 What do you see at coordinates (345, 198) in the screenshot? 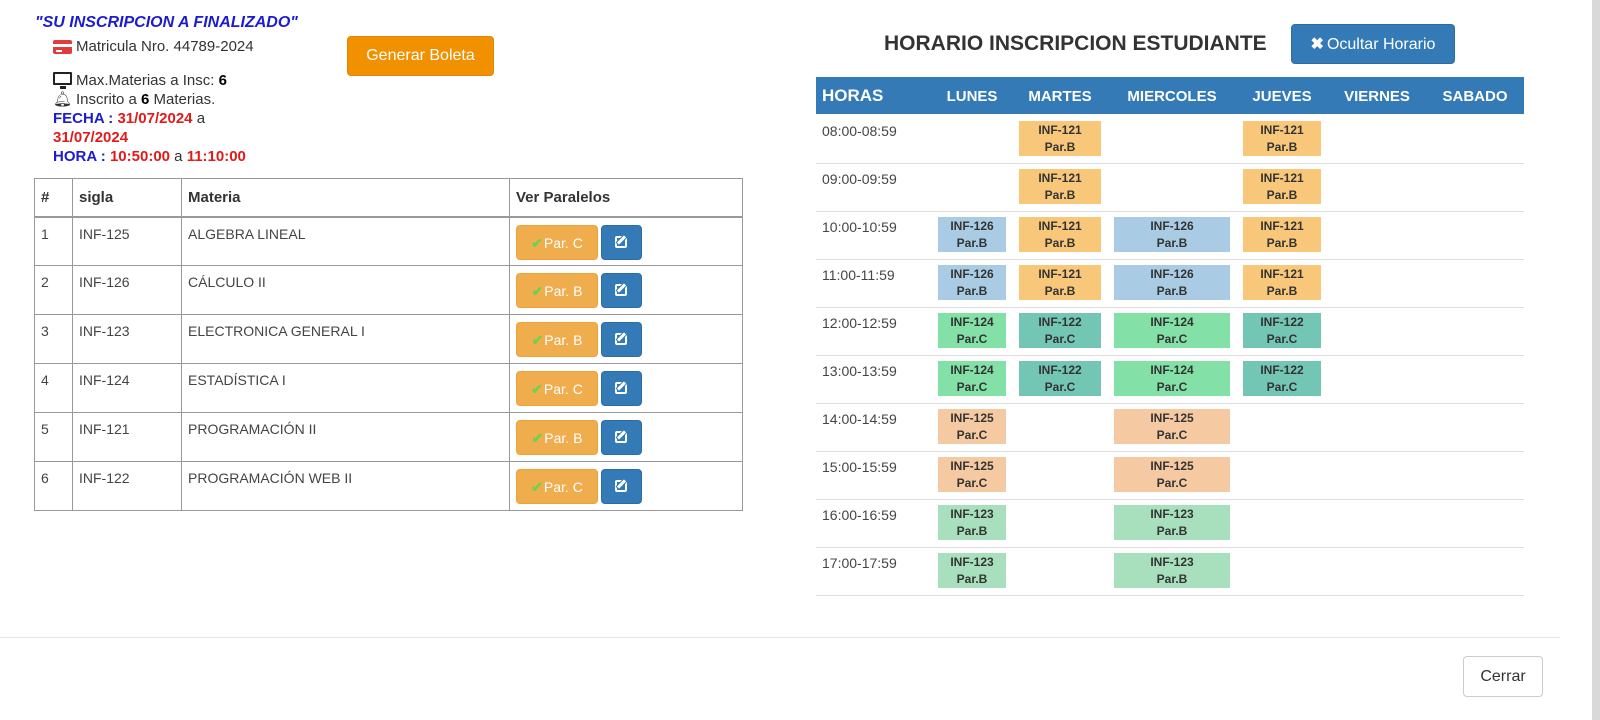
I see `header-materia: Materia` at bounding box center [345, 198].